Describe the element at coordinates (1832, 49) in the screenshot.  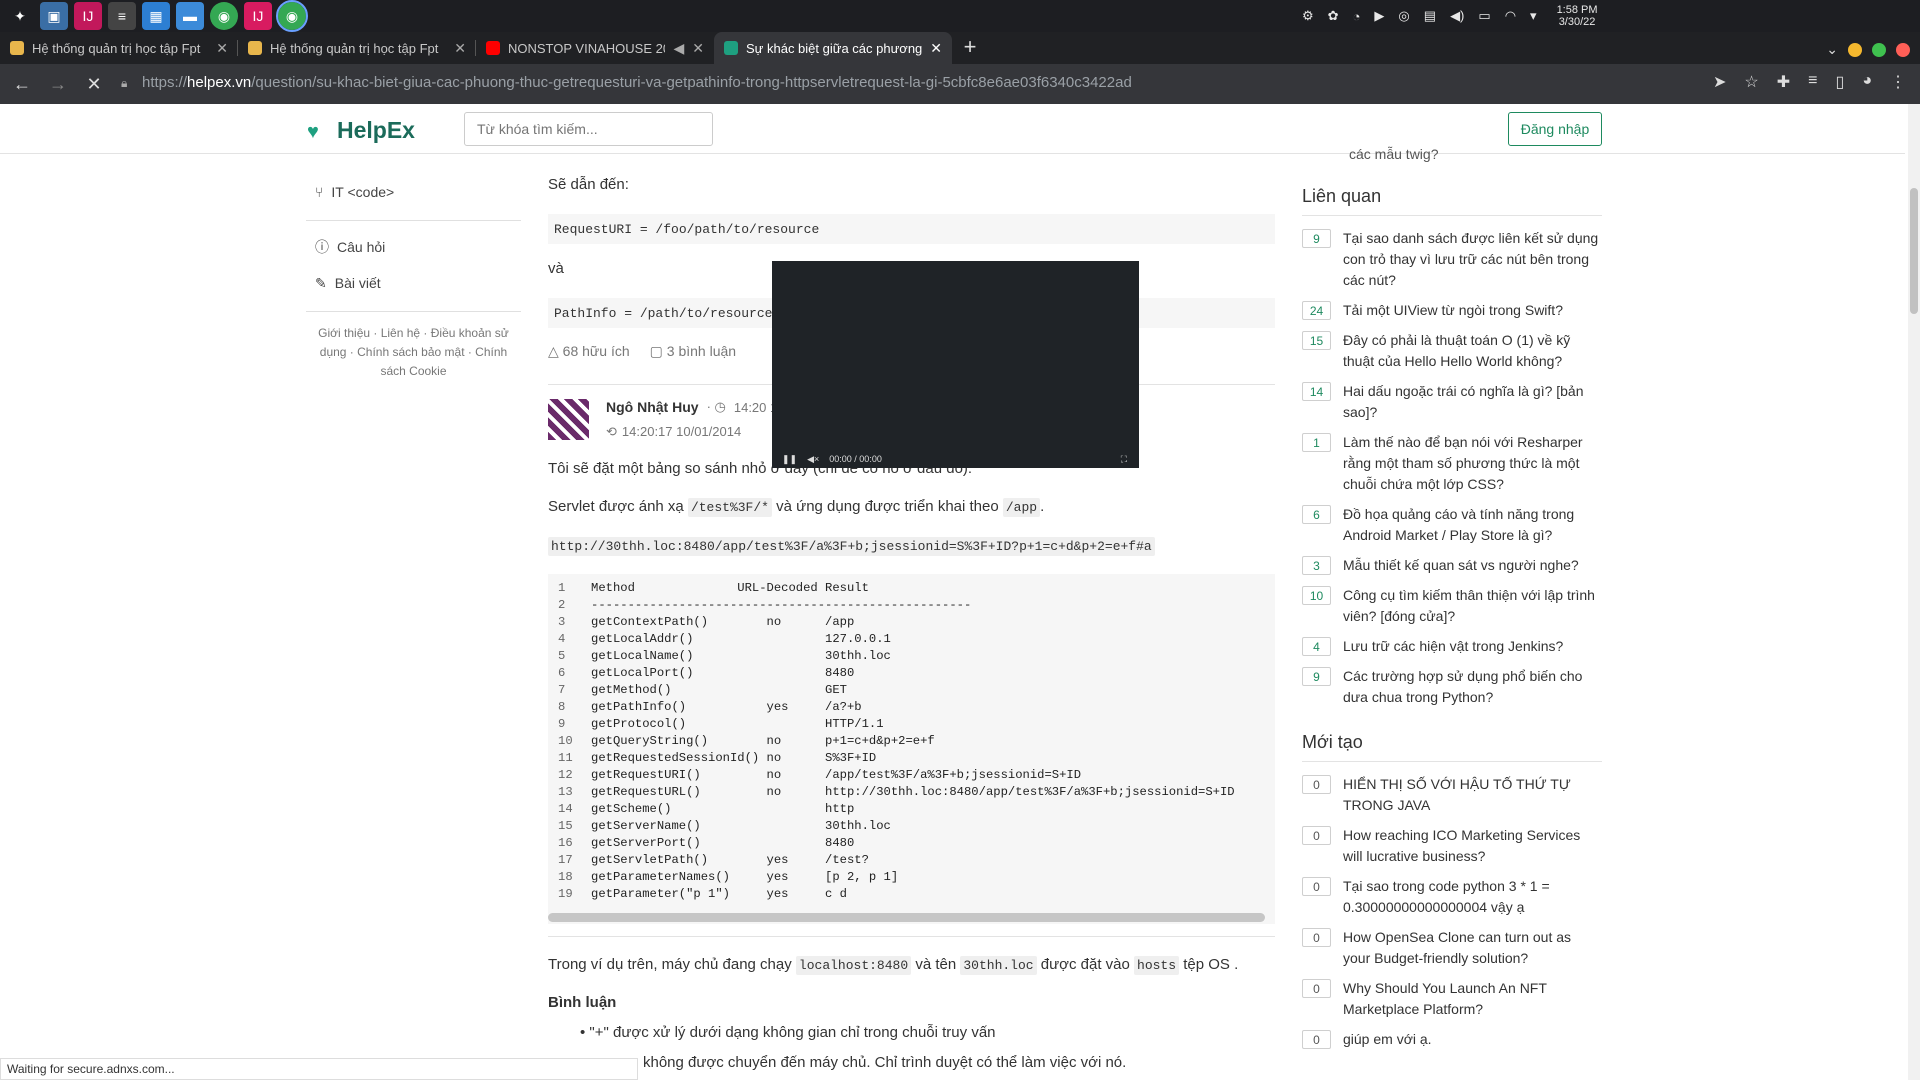
I see `tab-search-icon: ⌄` at that location.